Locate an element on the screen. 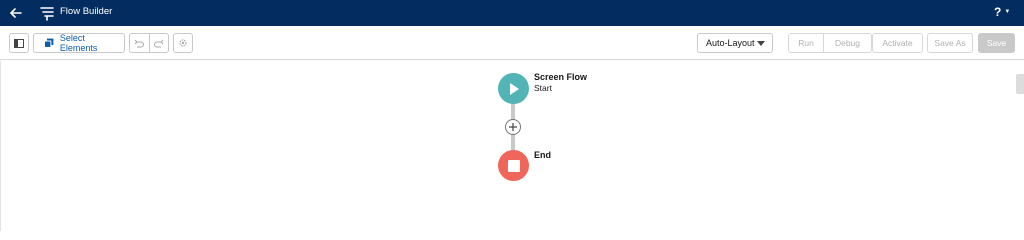 This screenshot has height=240, width=1024. layout-mode-dropdown: Auto-Layout is located at coordinates (735, 43).